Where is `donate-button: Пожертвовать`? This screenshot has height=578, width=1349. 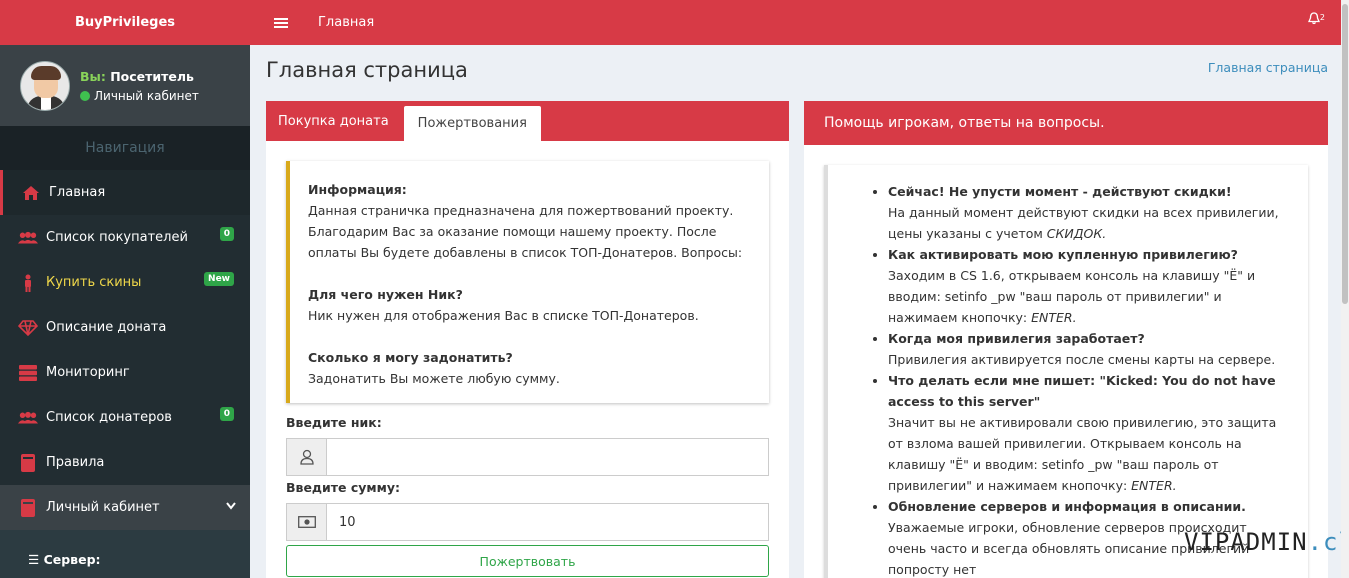 donate-button: Пожертвовать is located at coordinates (527, 561).